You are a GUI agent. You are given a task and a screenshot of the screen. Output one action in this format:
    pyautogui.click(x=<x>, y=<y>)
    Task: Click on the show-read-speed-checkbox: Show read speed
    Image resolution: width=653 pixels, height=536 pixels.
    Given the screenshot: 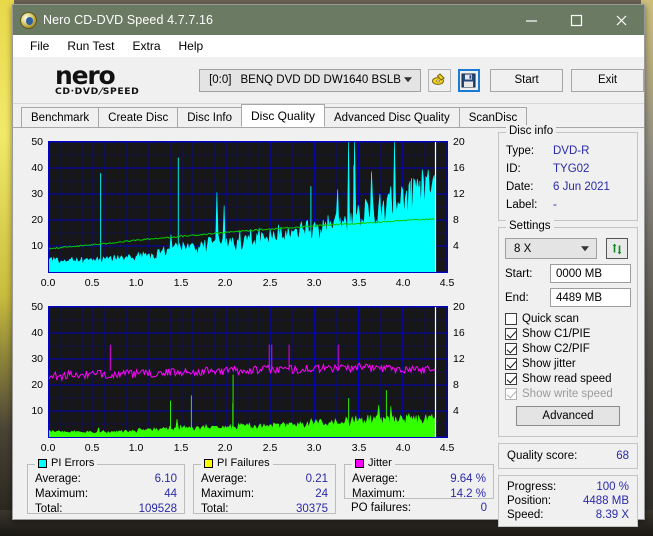 What is the action you would take?
    pyautogui.click(x=568, y=379)
    